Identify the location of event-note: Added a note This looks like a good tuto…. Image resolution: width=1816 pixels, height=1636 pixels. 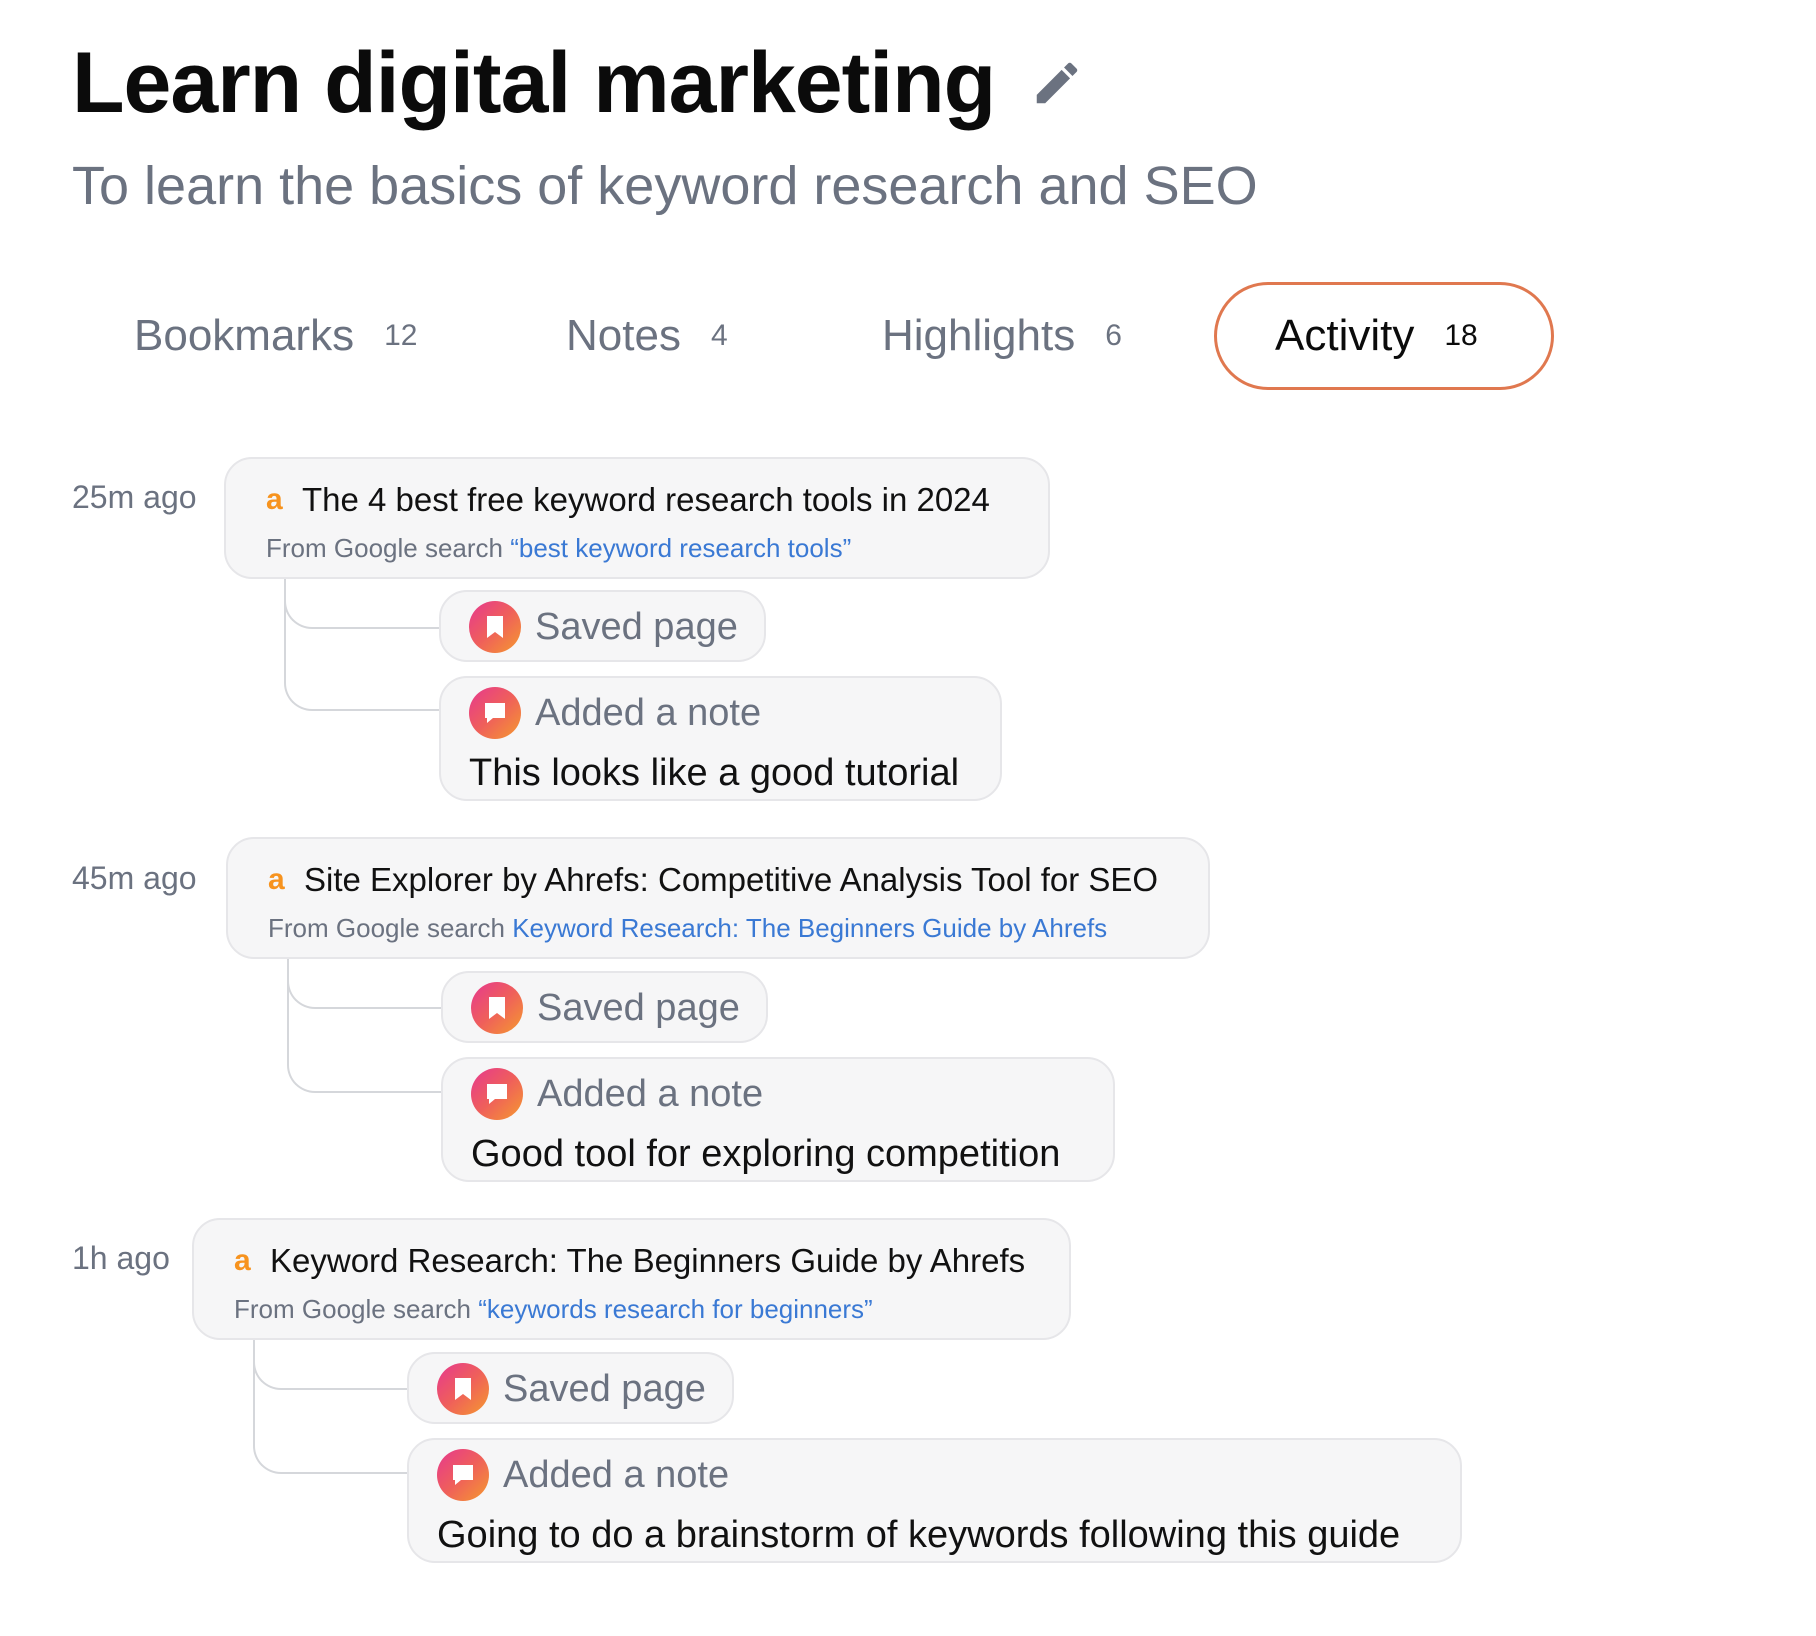
(720, 738).